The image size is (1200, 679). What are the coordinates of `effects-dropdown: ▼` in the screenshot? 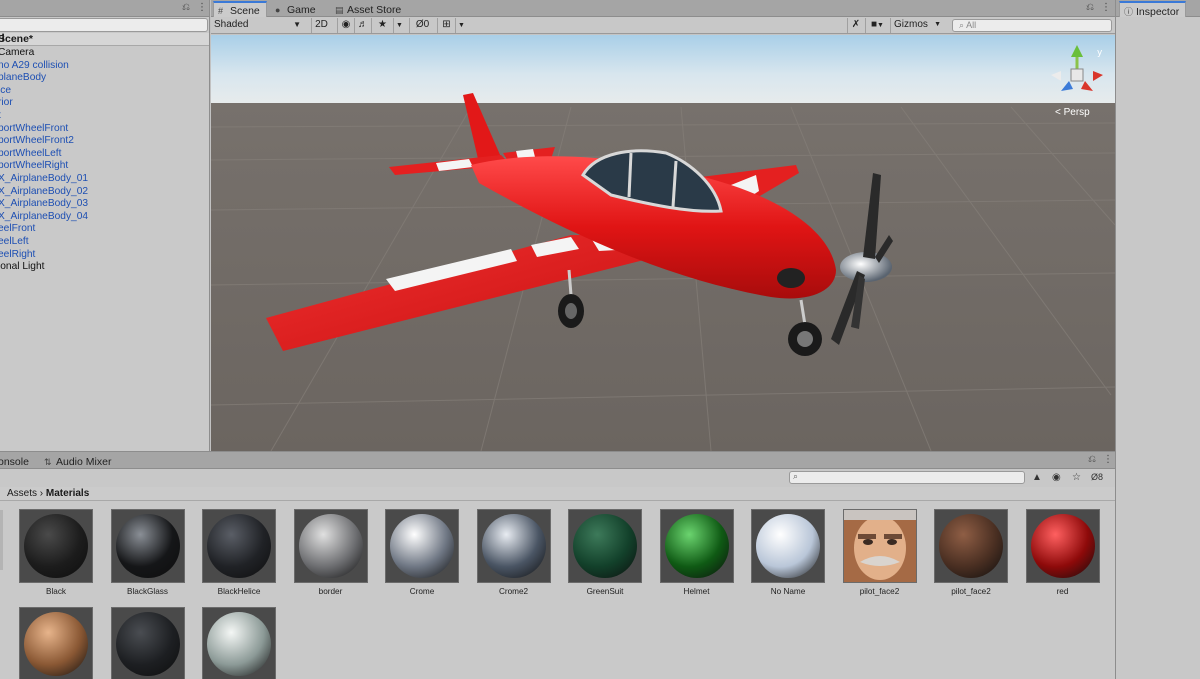 It's located at (399, 25).